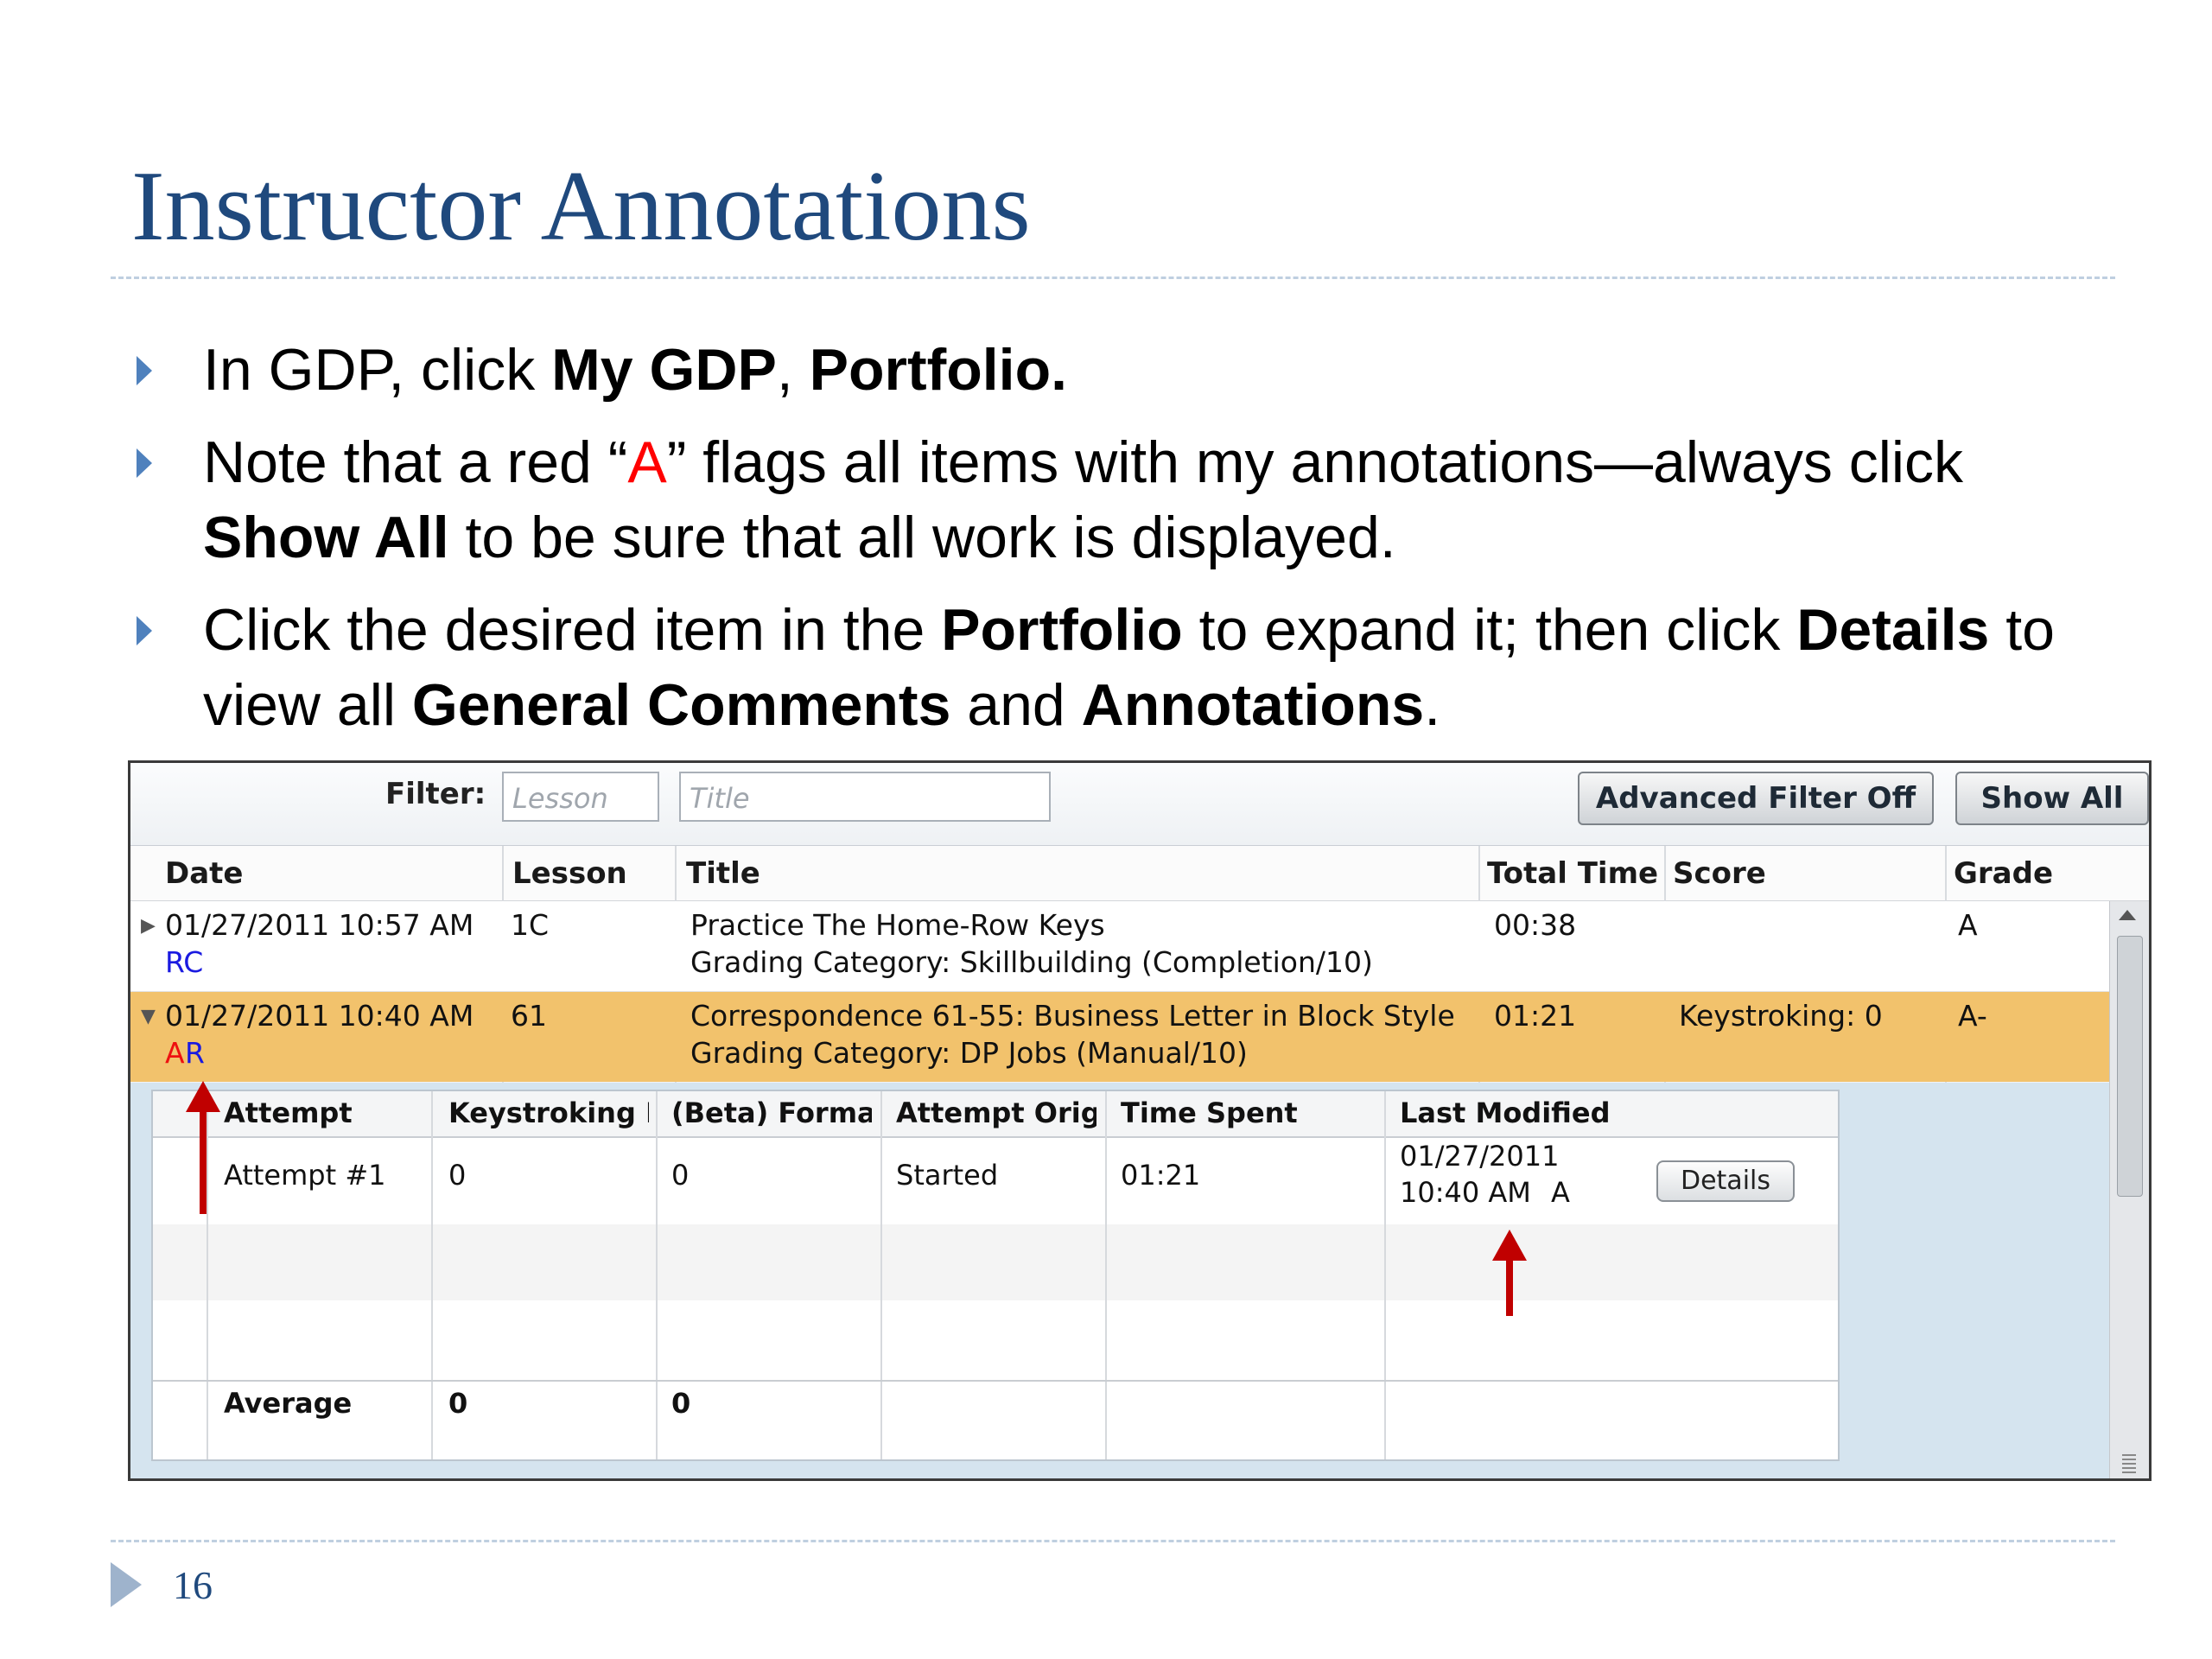  I want to click on row-flag-annotation-a: A, so click(175, 1053).